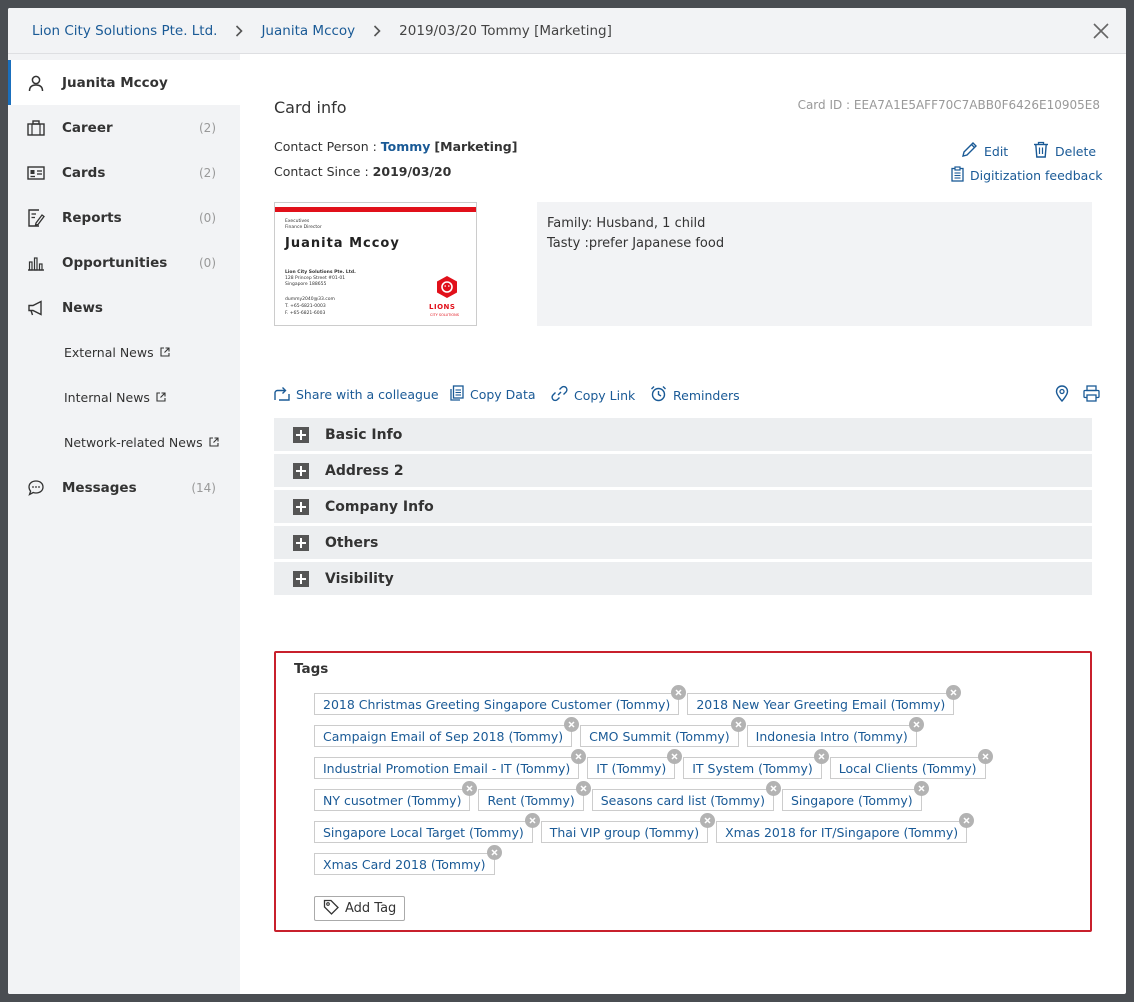 This screenshot has height=1002, width=1134. I want to click on tag-chip: IT System (Tommy), so click(756, 764).